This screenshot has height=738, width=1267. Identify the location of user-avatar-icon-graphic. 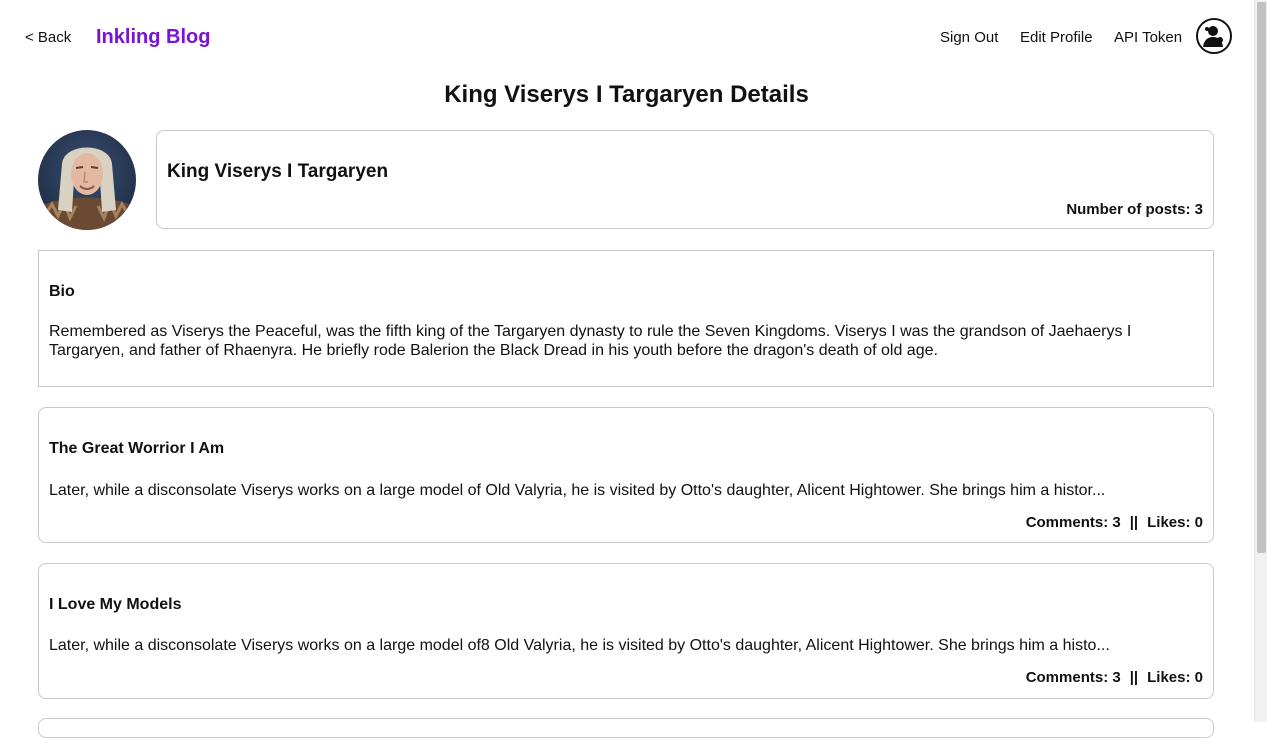
(1214, 36).